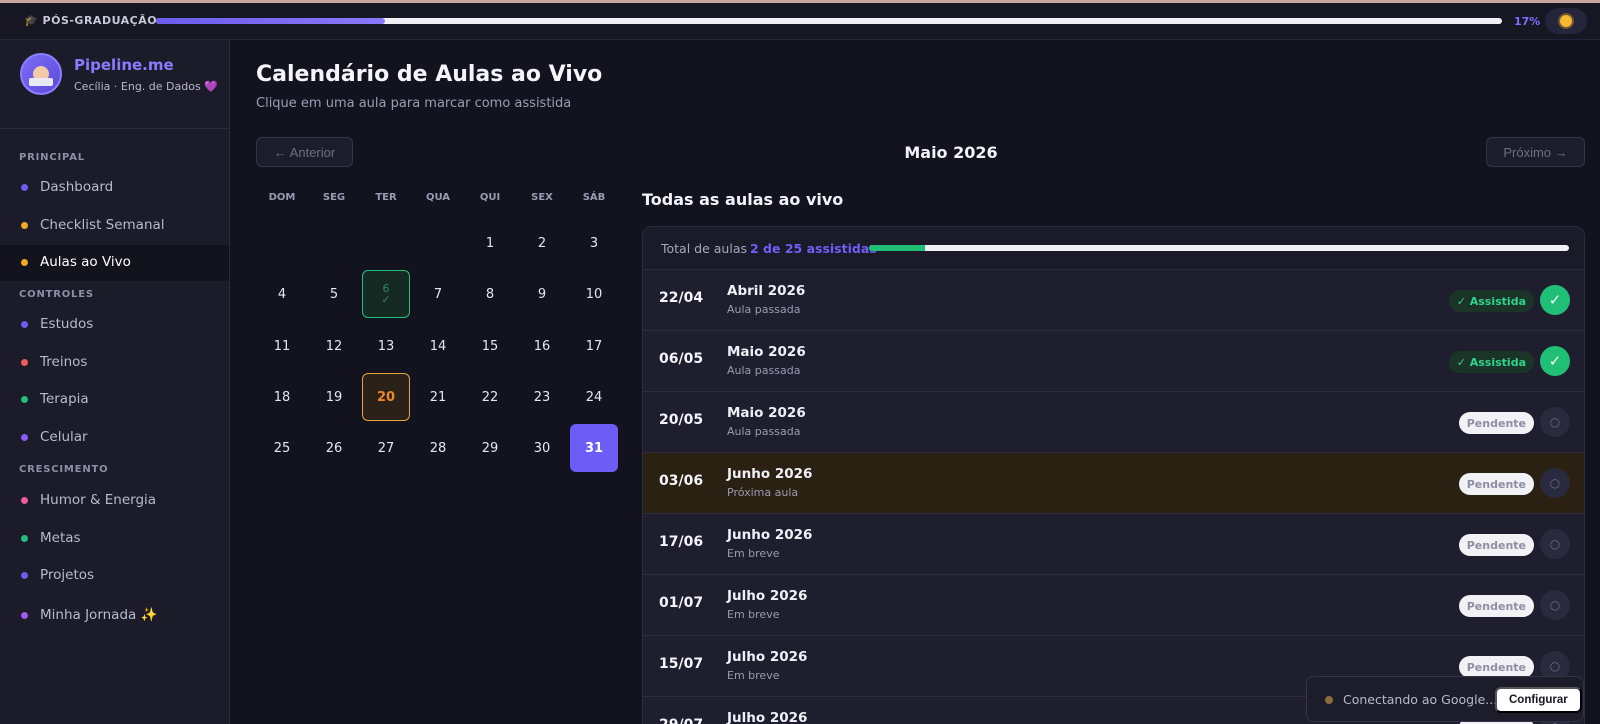  I want to click on sidebar-item-checklist-semanal: Checklist Semanal, so click(114, 226).